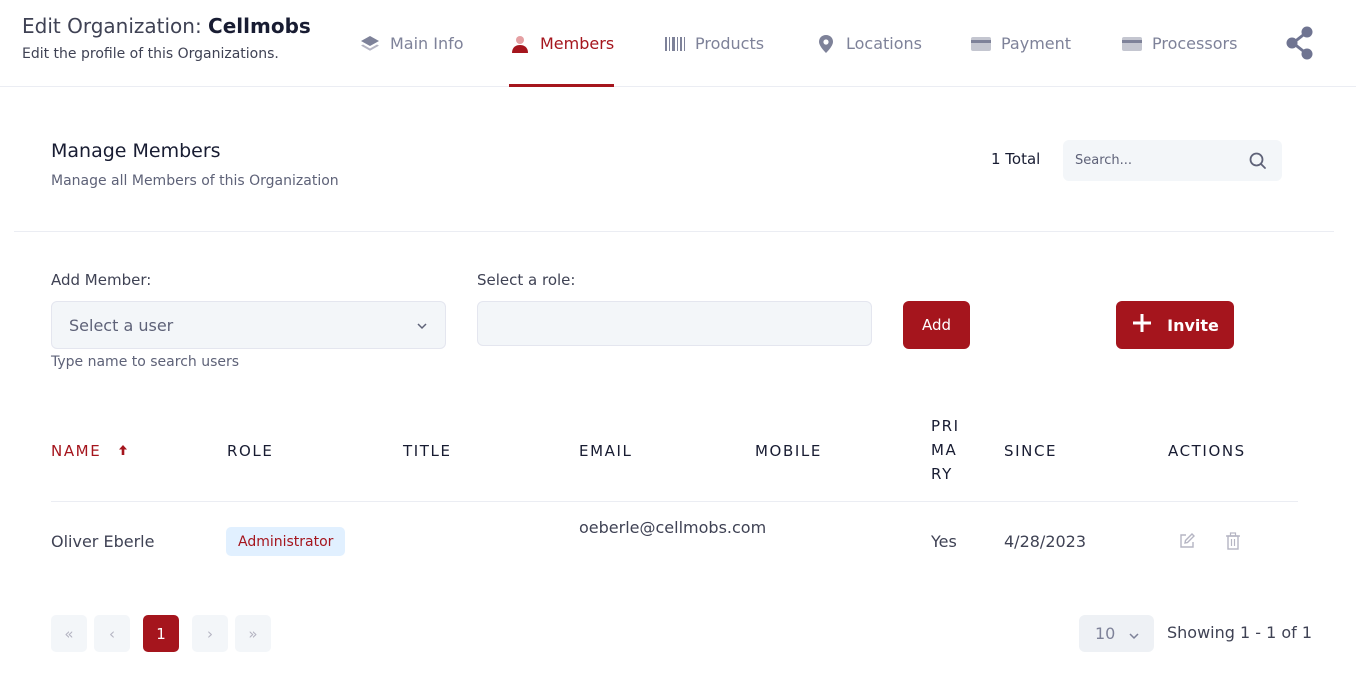 The image size is (1356, 699). What do you see at coordinates (195, 181) in the screenshot?
I see `section-subtitle: Manage all Members of this Organization` at bounding box center [195, 181].